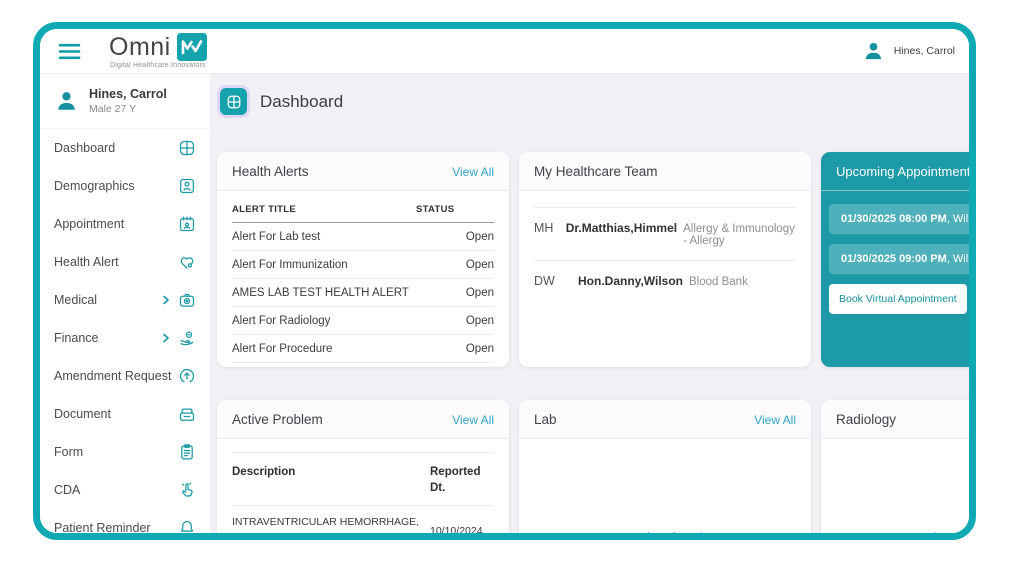  Describe the element at coordinates (282, 348) in the screenshot. I see `alert-title: Alert For Procedure` at that location.